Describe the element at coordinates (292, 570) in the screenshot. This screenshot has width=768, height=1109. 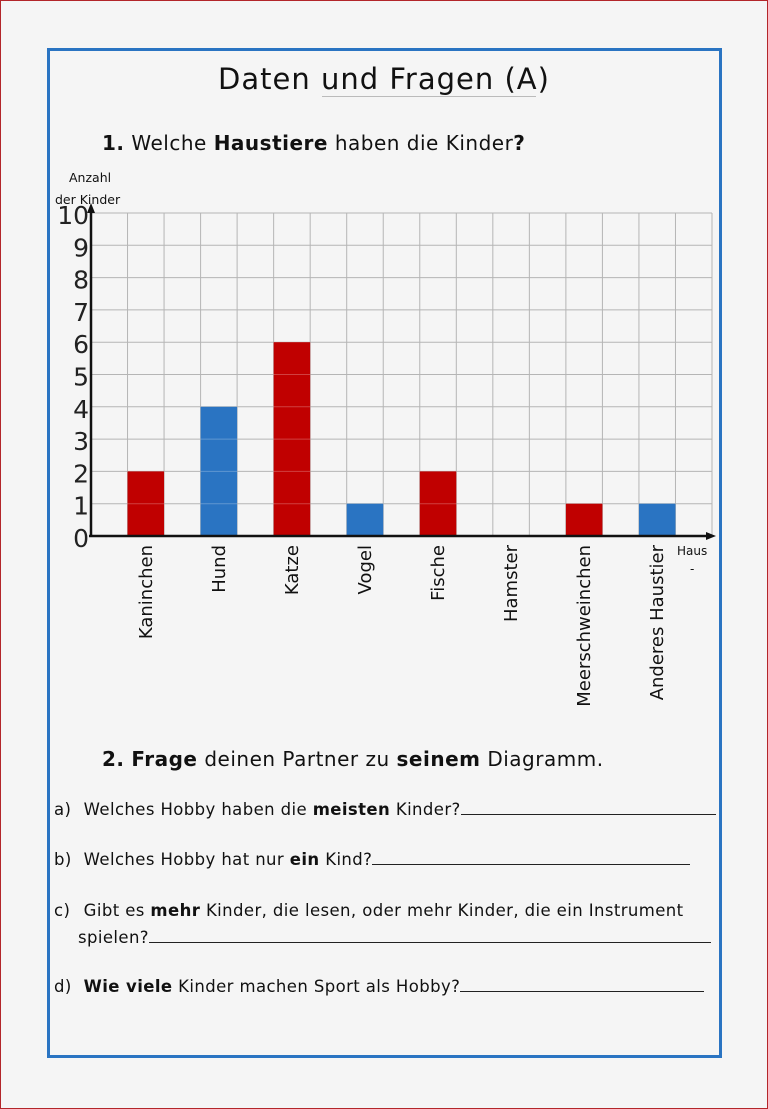
I see `x-tick-label: Katze` at that location.